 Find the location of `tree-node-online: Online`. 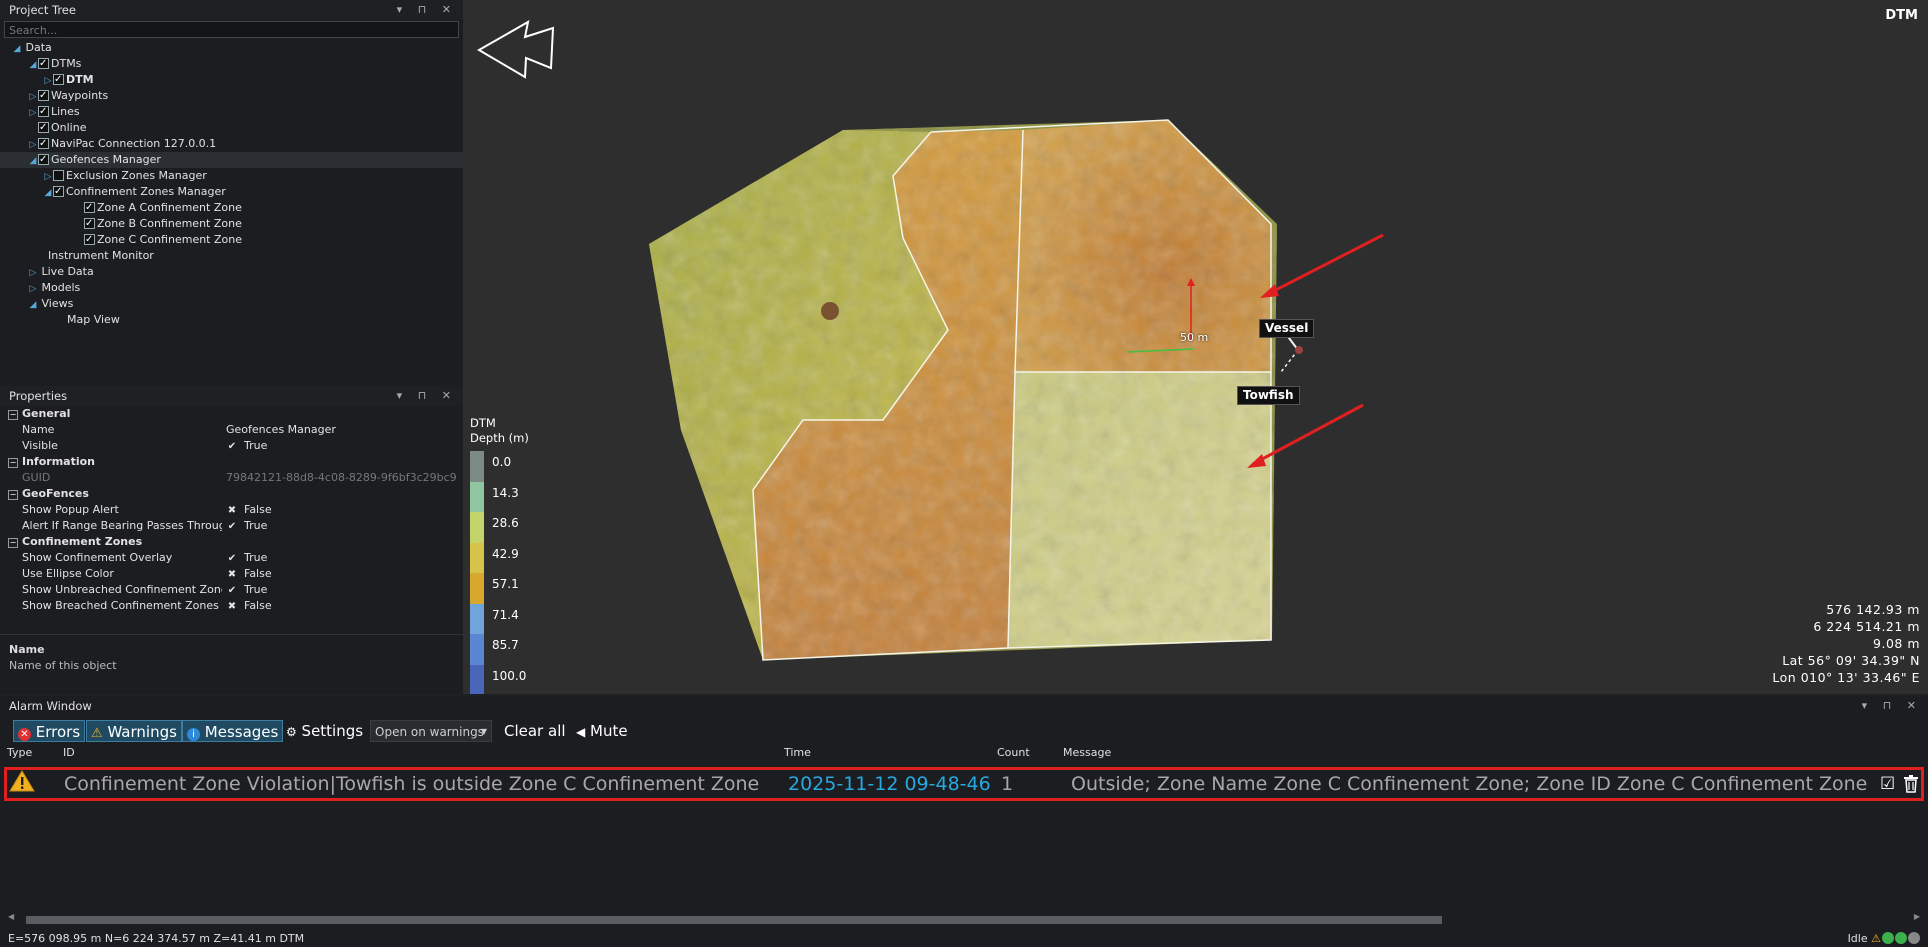

tree-node-online: Online is located at coordinates (231, 128).